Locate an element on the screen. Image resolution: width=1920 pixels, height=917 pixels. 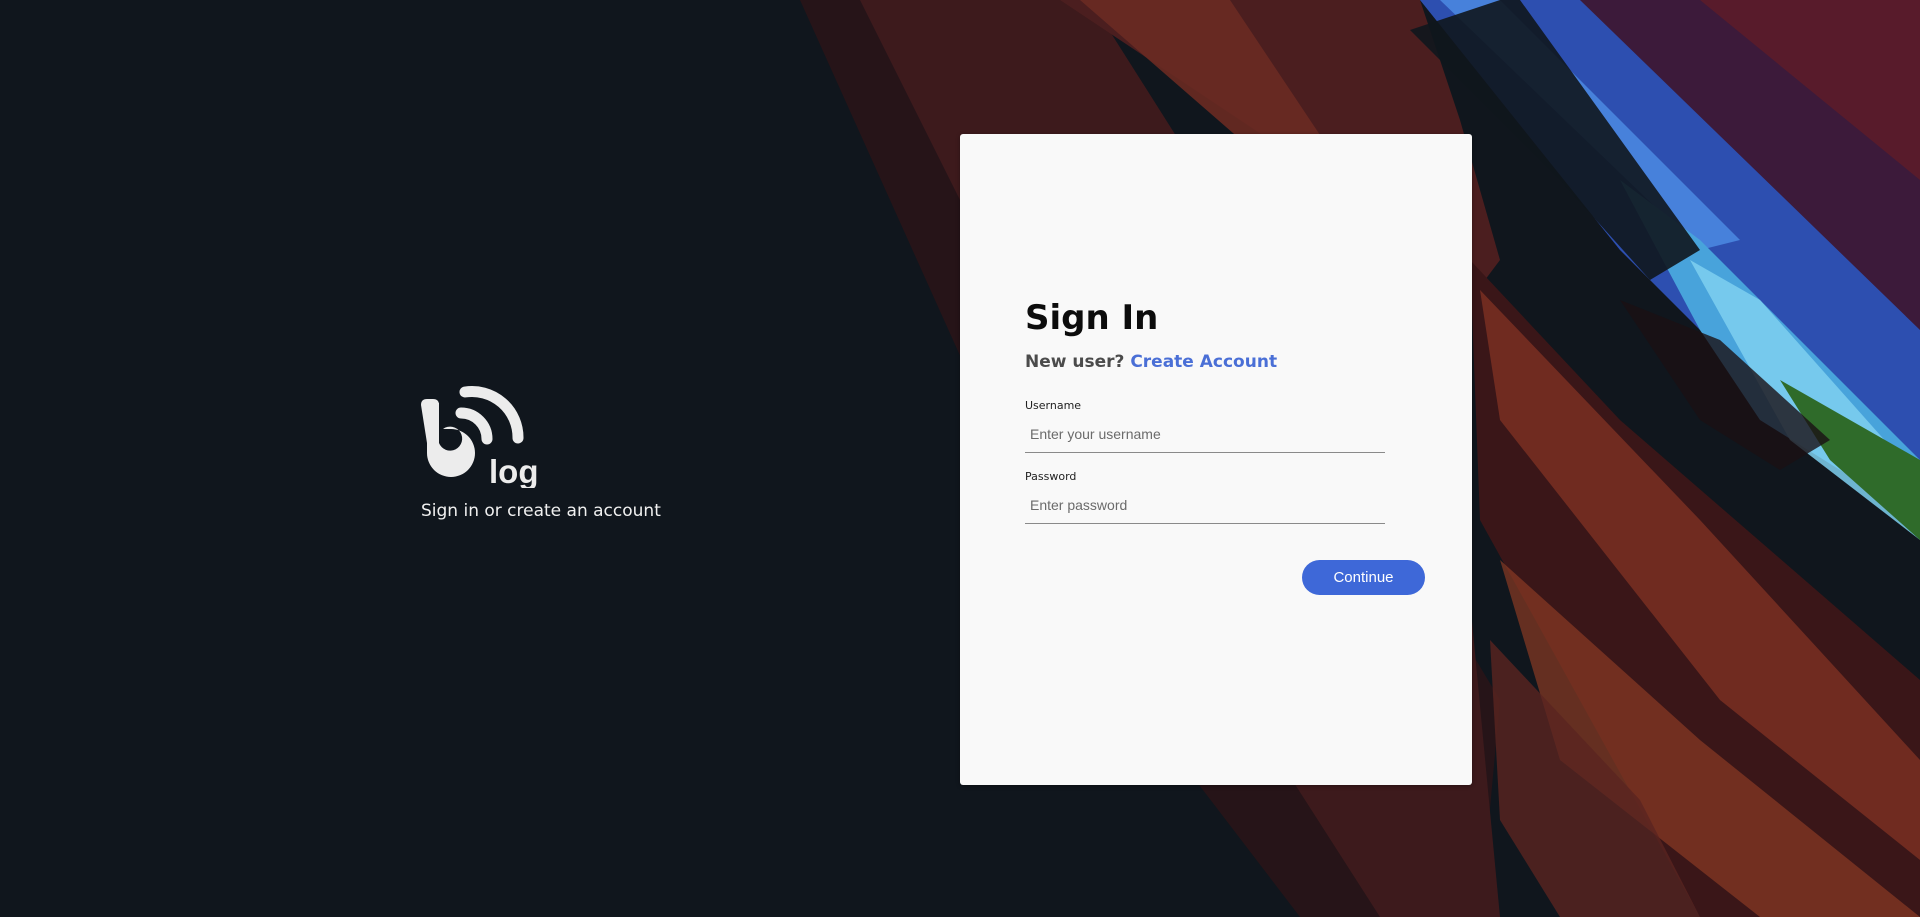
password-field-group: Password is located at coordinates (1205, 497).